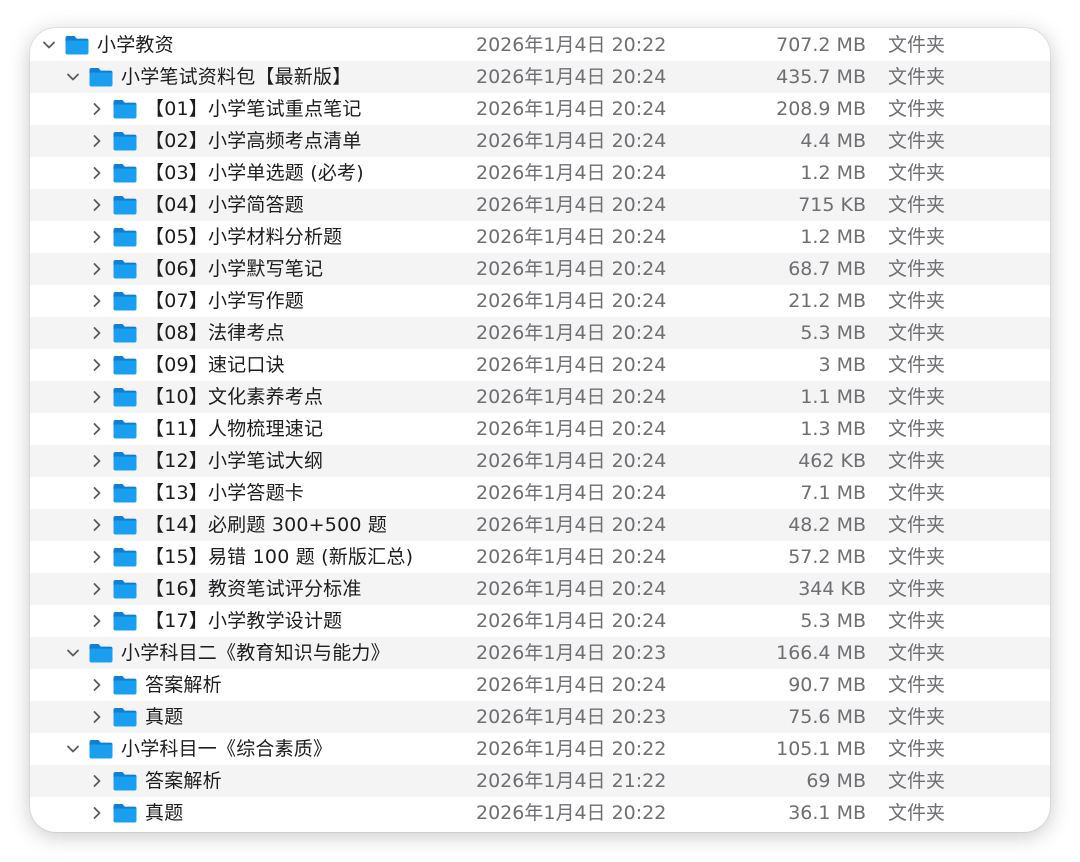 The height and width of the screenshot is (862, 1080). What do you see at coordinates (234, 269) in the screenshot?
I see `file-name: 【06】小学默写笔记` at bounding box center [234, 269].